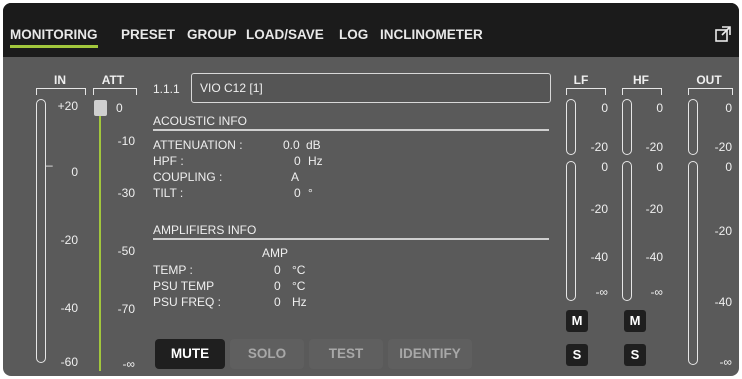 This screenshot has height=379, width=742. What do you see at coordinates (168, 161) in the screenshot?
I see `hpf-label: HPF :` at bounding box center [168, 161].